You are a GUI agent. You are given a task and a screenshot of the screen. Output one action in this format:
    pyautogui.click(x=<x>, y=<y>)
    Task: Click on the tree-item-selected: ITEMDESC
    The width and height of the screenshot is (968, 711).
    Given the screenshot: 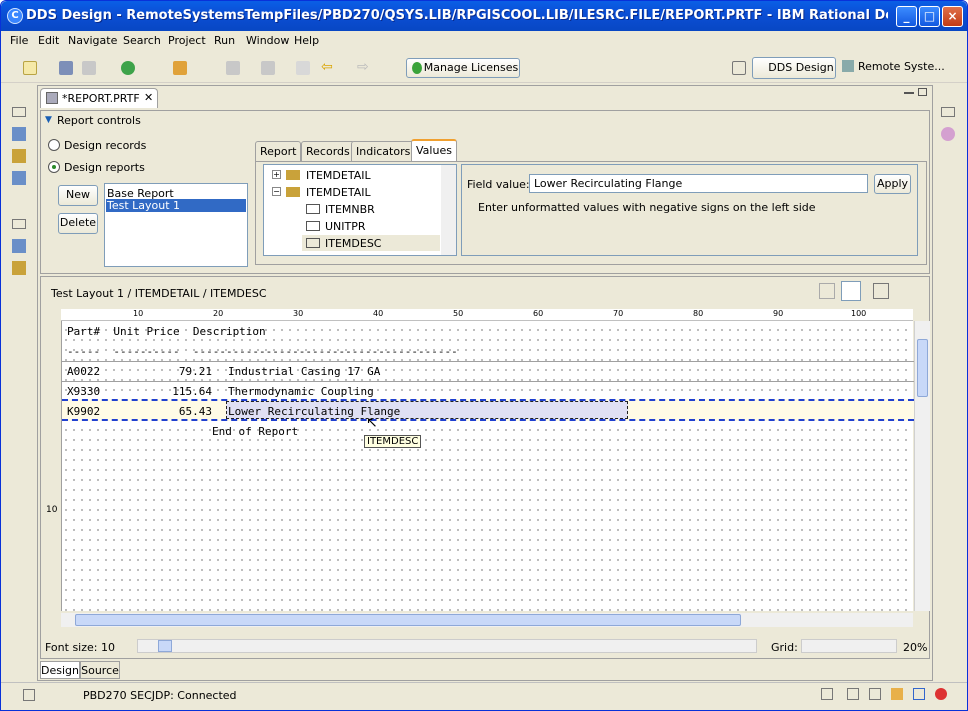 What is the action you would take?
    pyautogui.click(x=353, y=243)
    